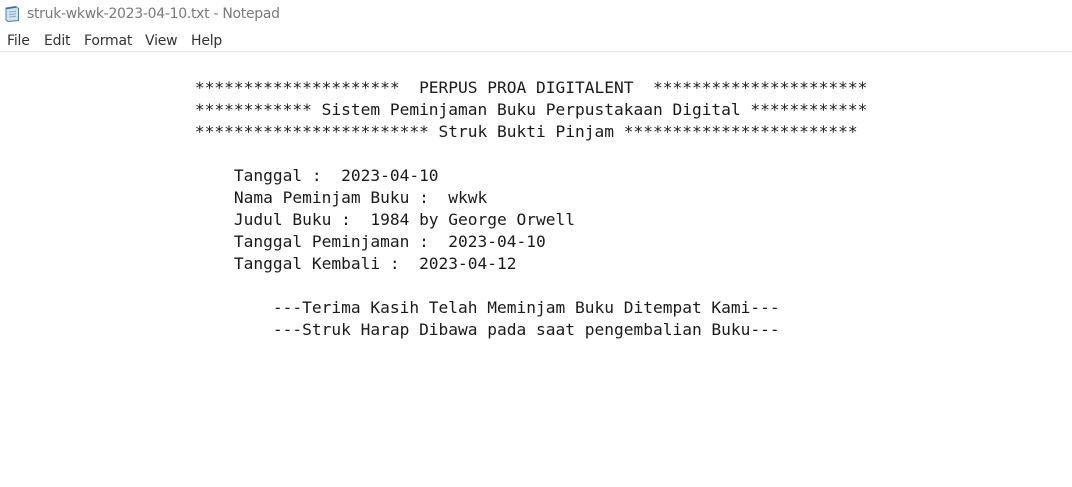 This screenshot has height=487, width=1072. What do you see at coordinates (258, 263) in the screenshot?
I see `doc-line-tanggal-kembali: Tanggal Kembali : 2023-04-12` at bounding box center [258, 263].